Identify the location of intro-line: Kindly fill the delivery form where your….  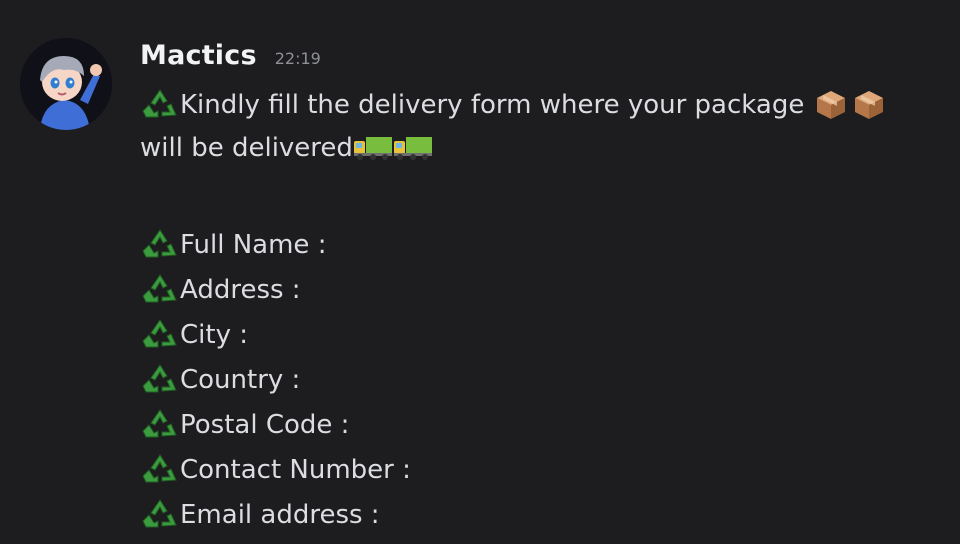
(540, 104).